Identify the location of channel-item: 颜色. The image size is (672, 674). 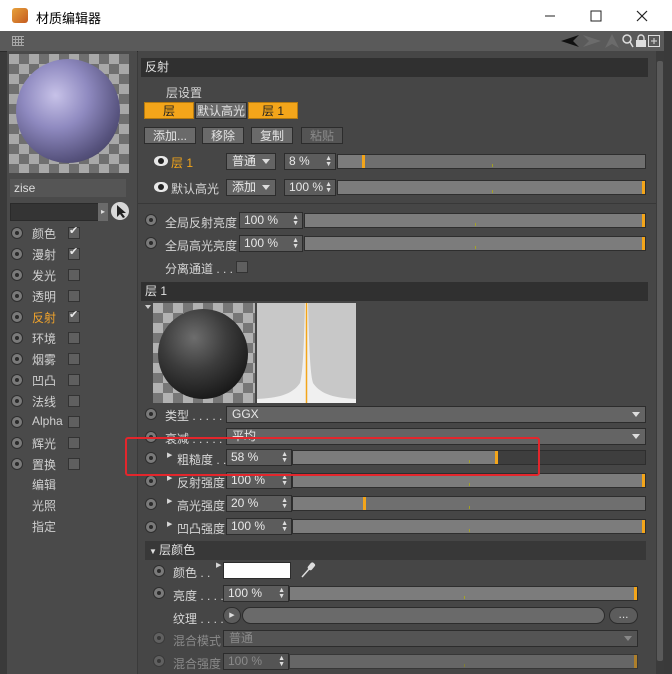
(72, 232).